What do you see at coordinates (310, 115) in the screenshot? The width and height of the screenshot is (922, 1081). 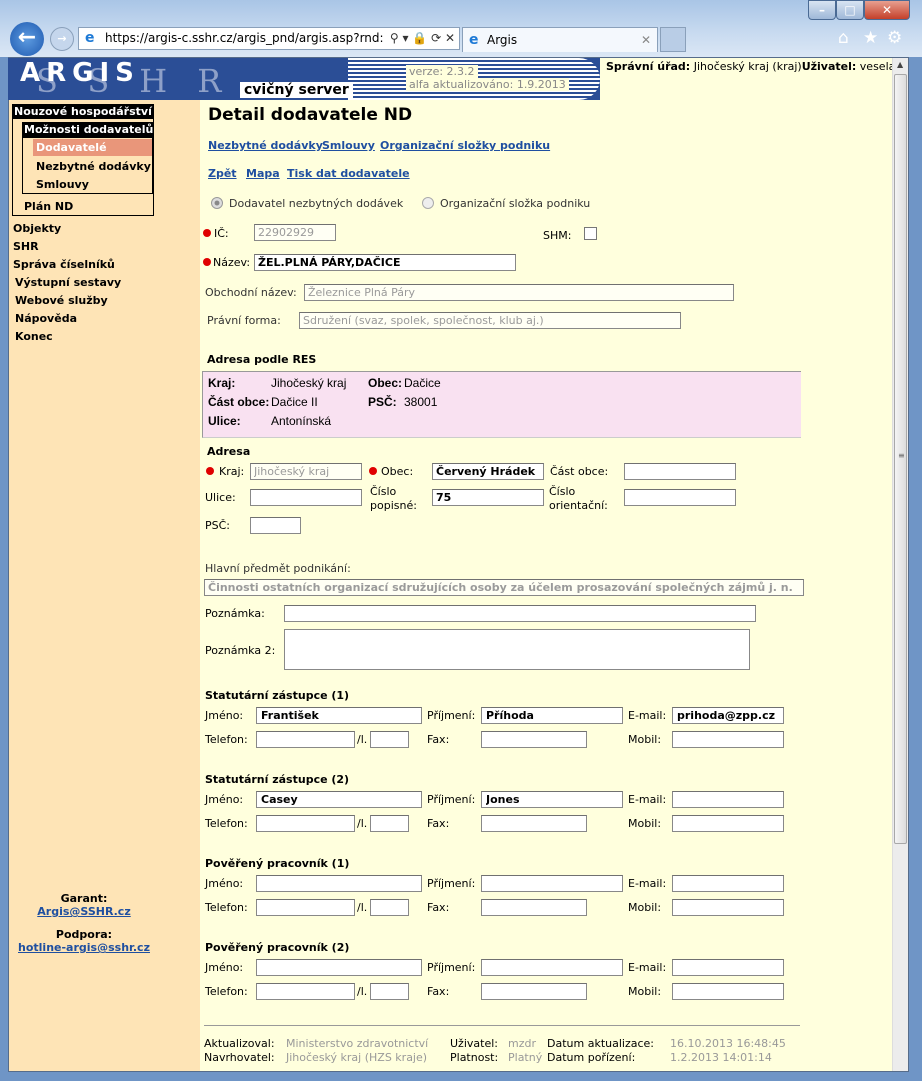 I see `page-title: Detail dodavatele ND` at bounding box center [310, 115].